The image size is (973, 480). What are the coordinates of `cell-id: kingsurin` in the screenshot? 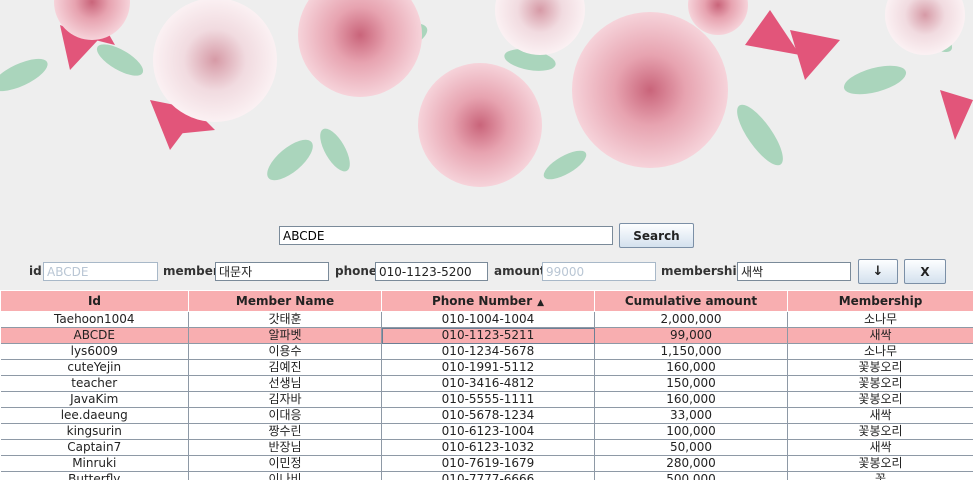 It's located at (94, 431).